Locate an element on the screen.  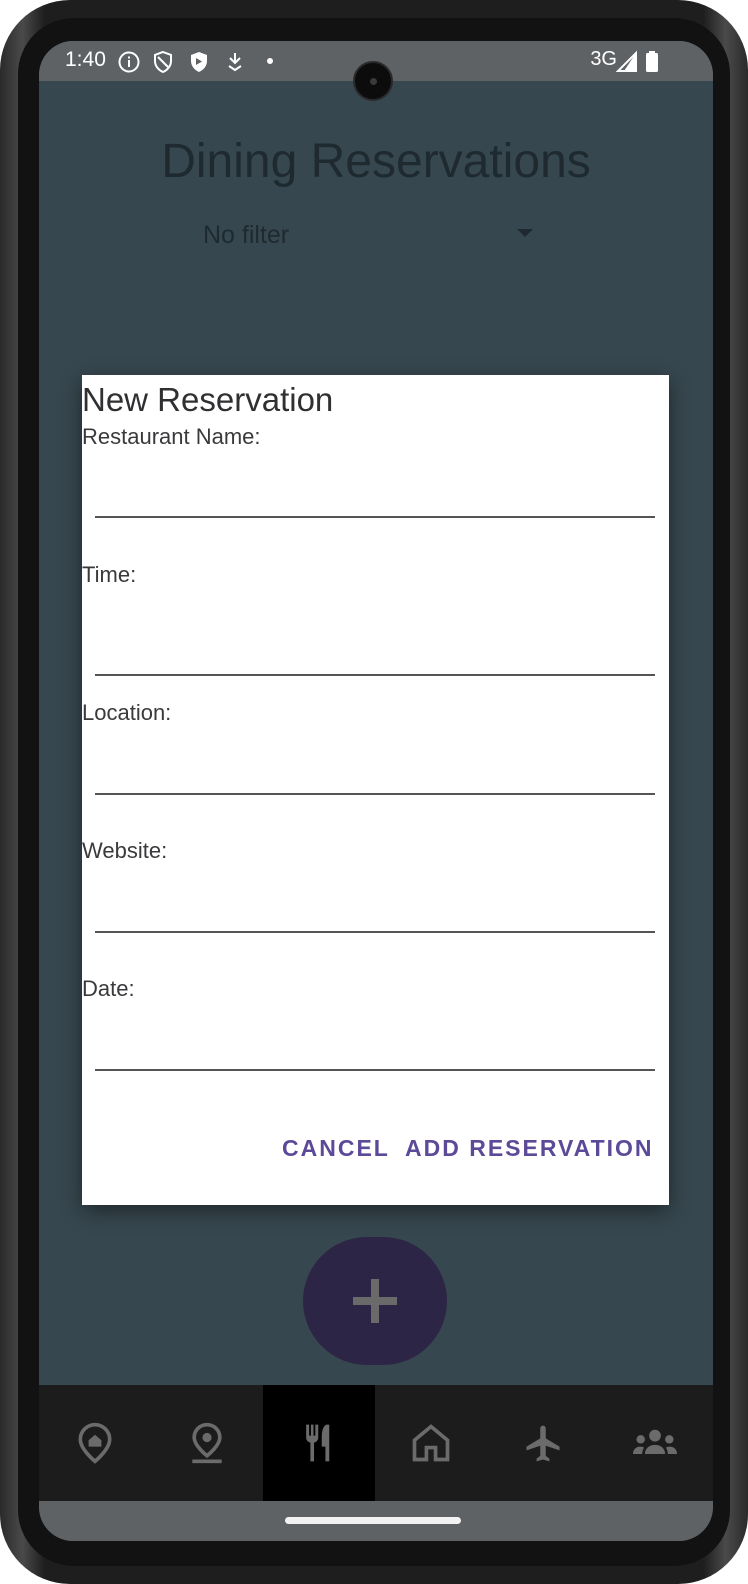
restaurant-name-input is located at coordinates (375, 498).